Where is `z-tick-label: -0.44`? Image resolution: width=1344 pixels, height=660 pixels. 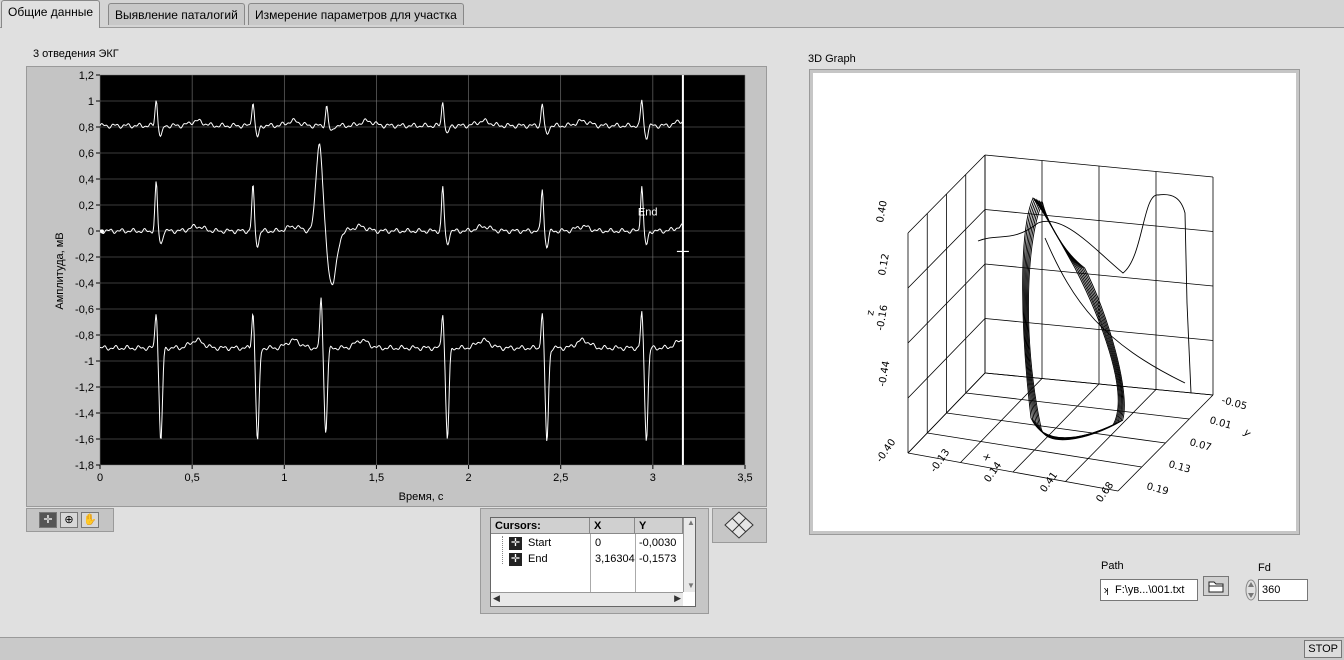 z-tick-label: -0.44 is located at coordinates (884, 373).